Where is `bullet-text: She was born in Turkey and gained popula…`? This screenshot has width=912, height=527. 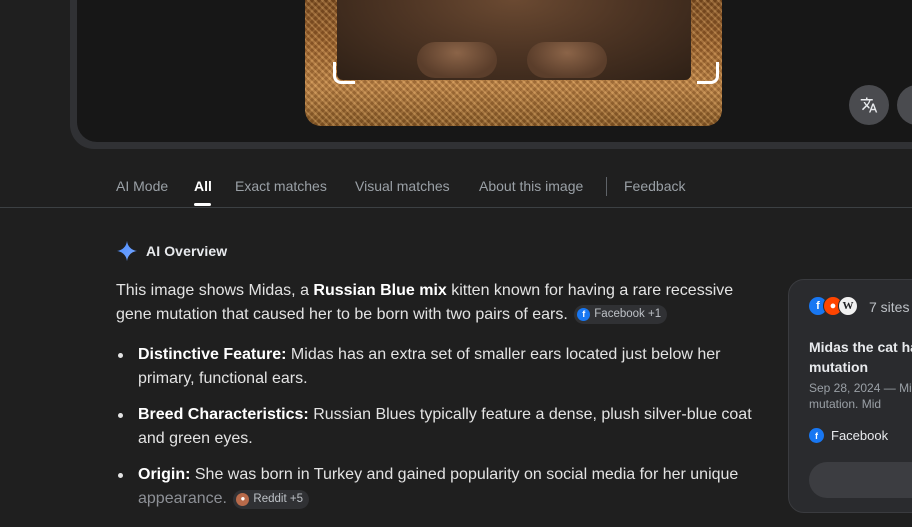 bullet-text: She was born in Turkey and gained popula… is located at coordinates (464, 474).